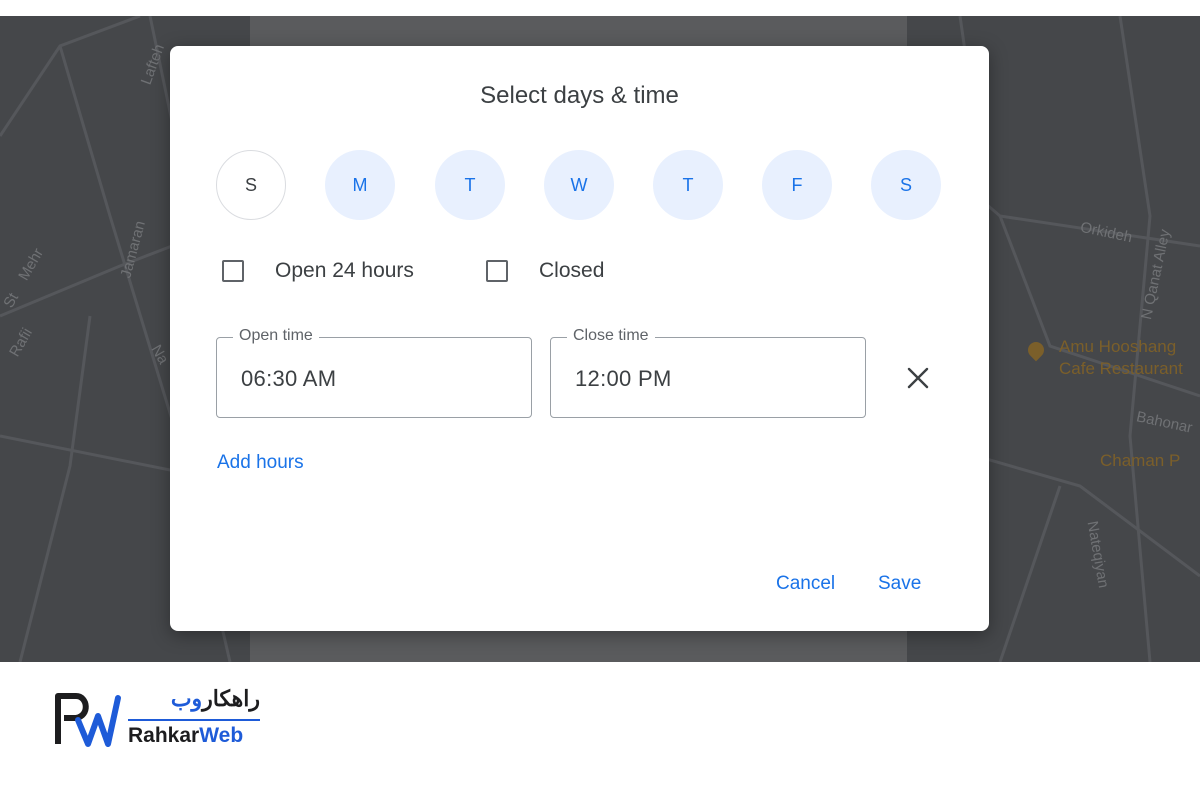 This screenshot has height=800, width=1200. What do you see at coordinates (572, 270) in the screenshot?
I see `closed-label: Closed` at bounding box center [572, 270].